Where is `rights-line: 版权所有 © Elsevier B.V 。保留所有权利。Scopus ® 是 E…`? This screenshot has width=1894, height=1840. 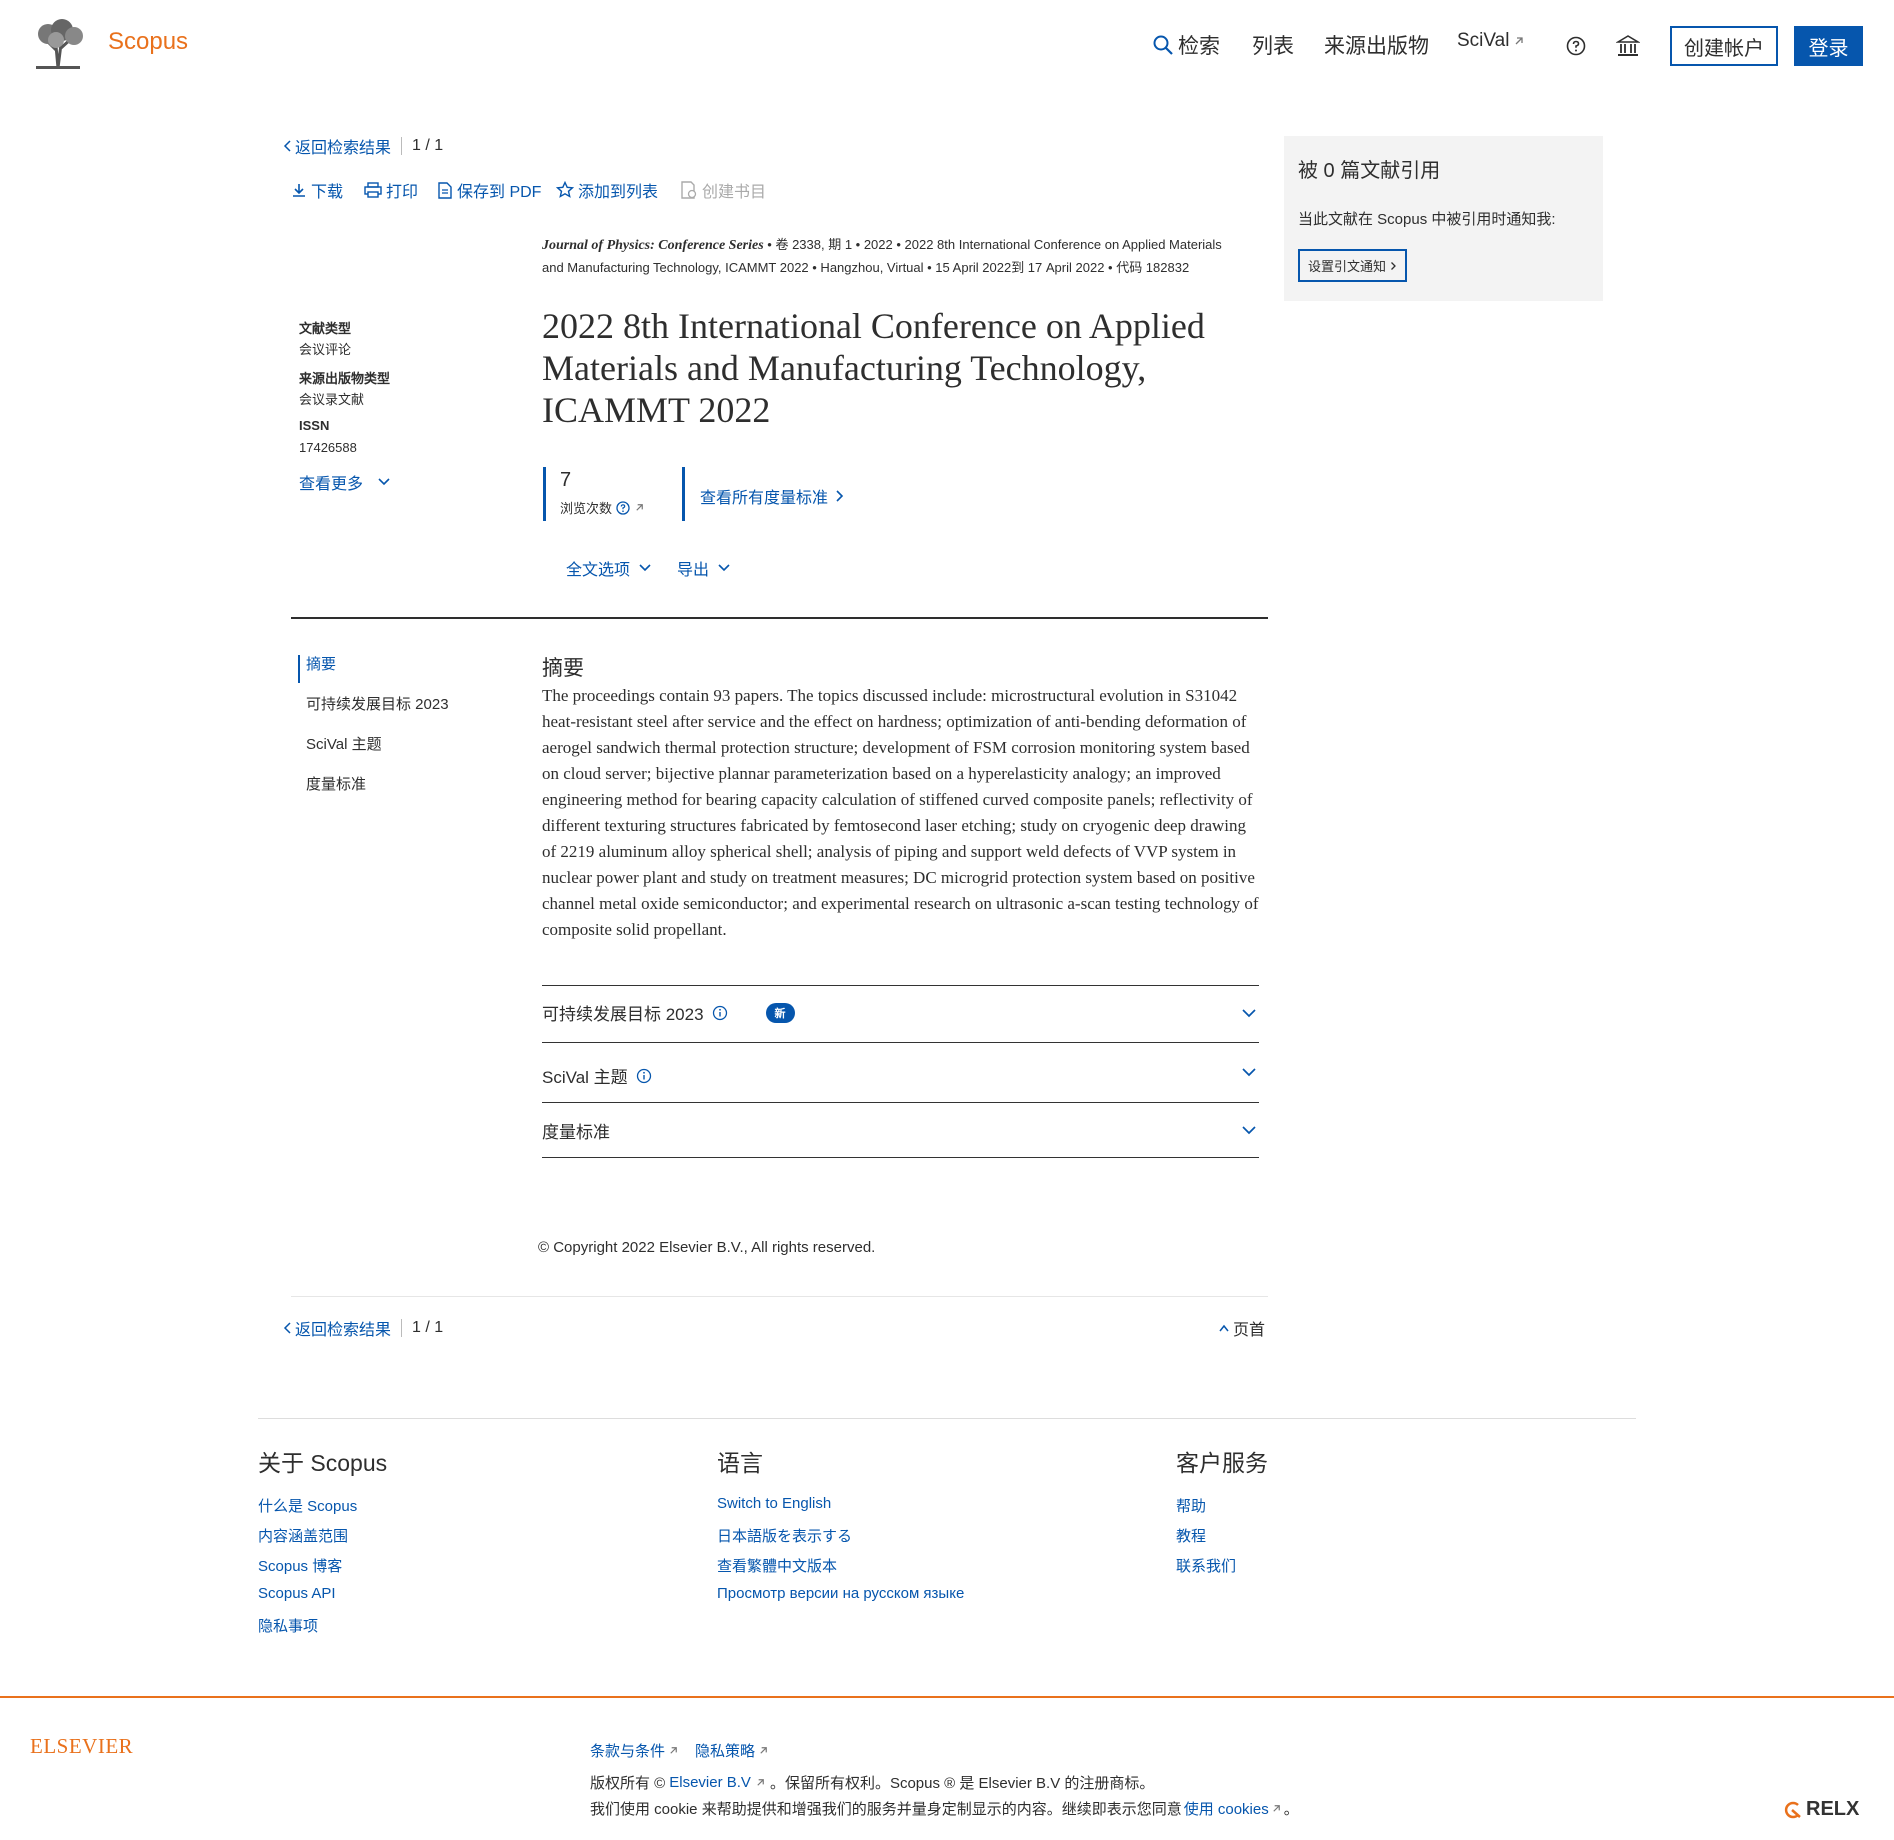 rights-line: 版权所有 © Elsevier B.V 。保留所有权利。Scopus ® 是 E… is located at coordinates (872, 1782).